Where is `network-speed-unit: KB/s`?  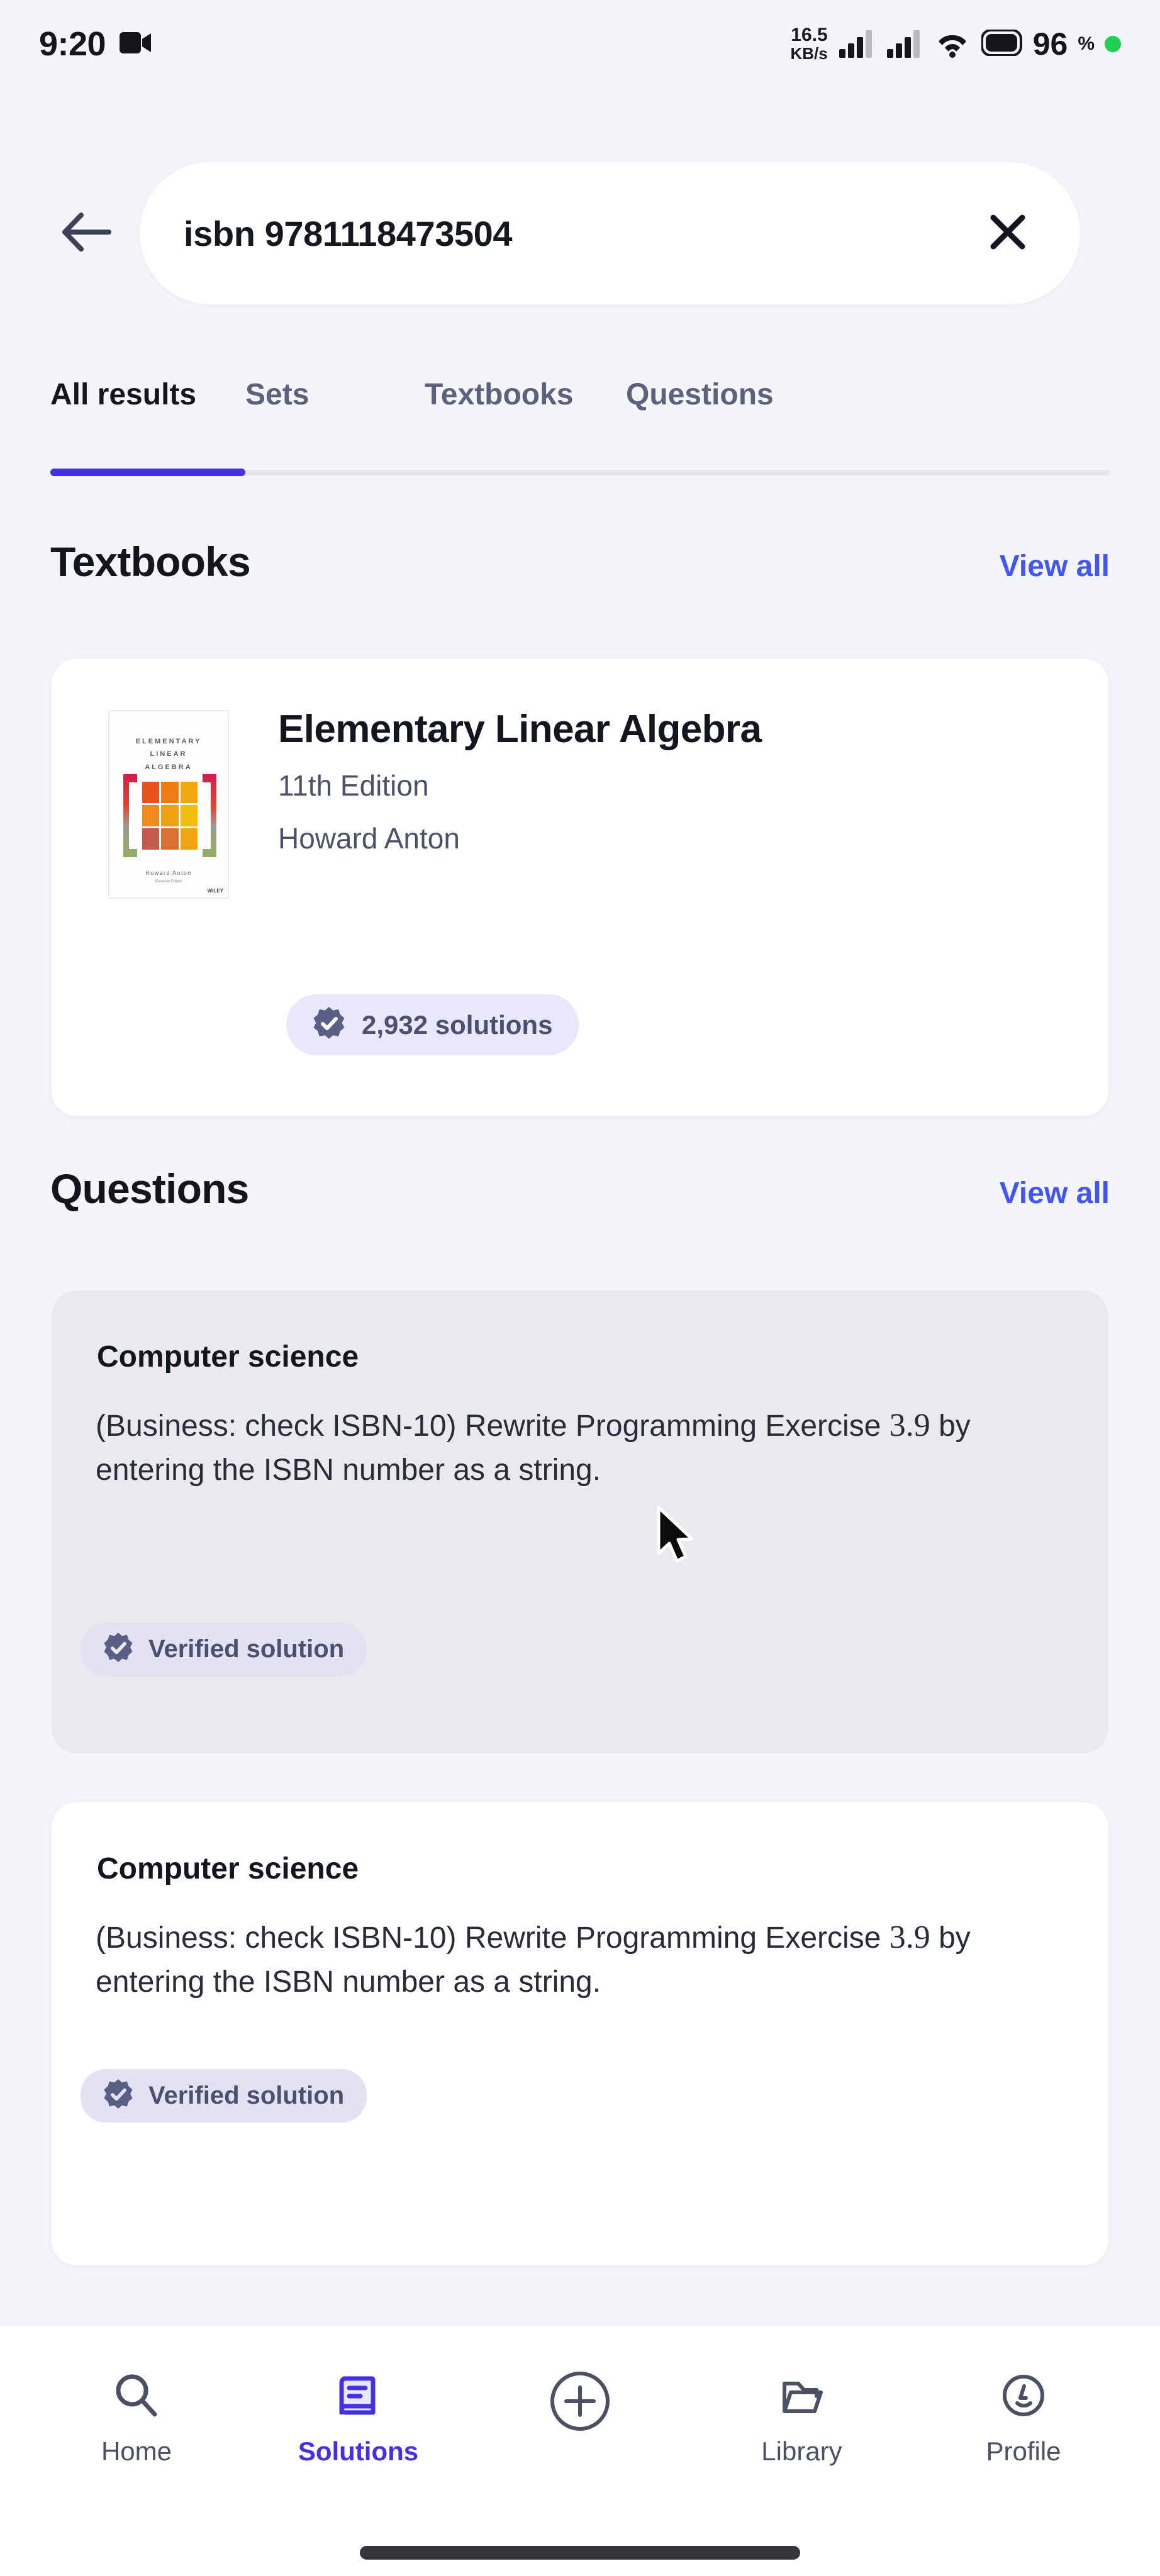 network-speed-unit: KB/s is located at coordinates (809, 54).